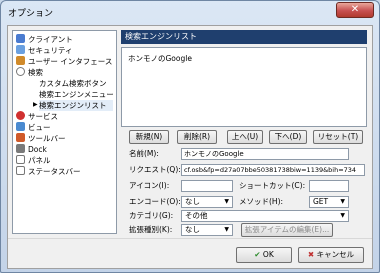  Describe the element at coordinates (329, 186) in the screenshot. I see `shortcut-field` at that location.